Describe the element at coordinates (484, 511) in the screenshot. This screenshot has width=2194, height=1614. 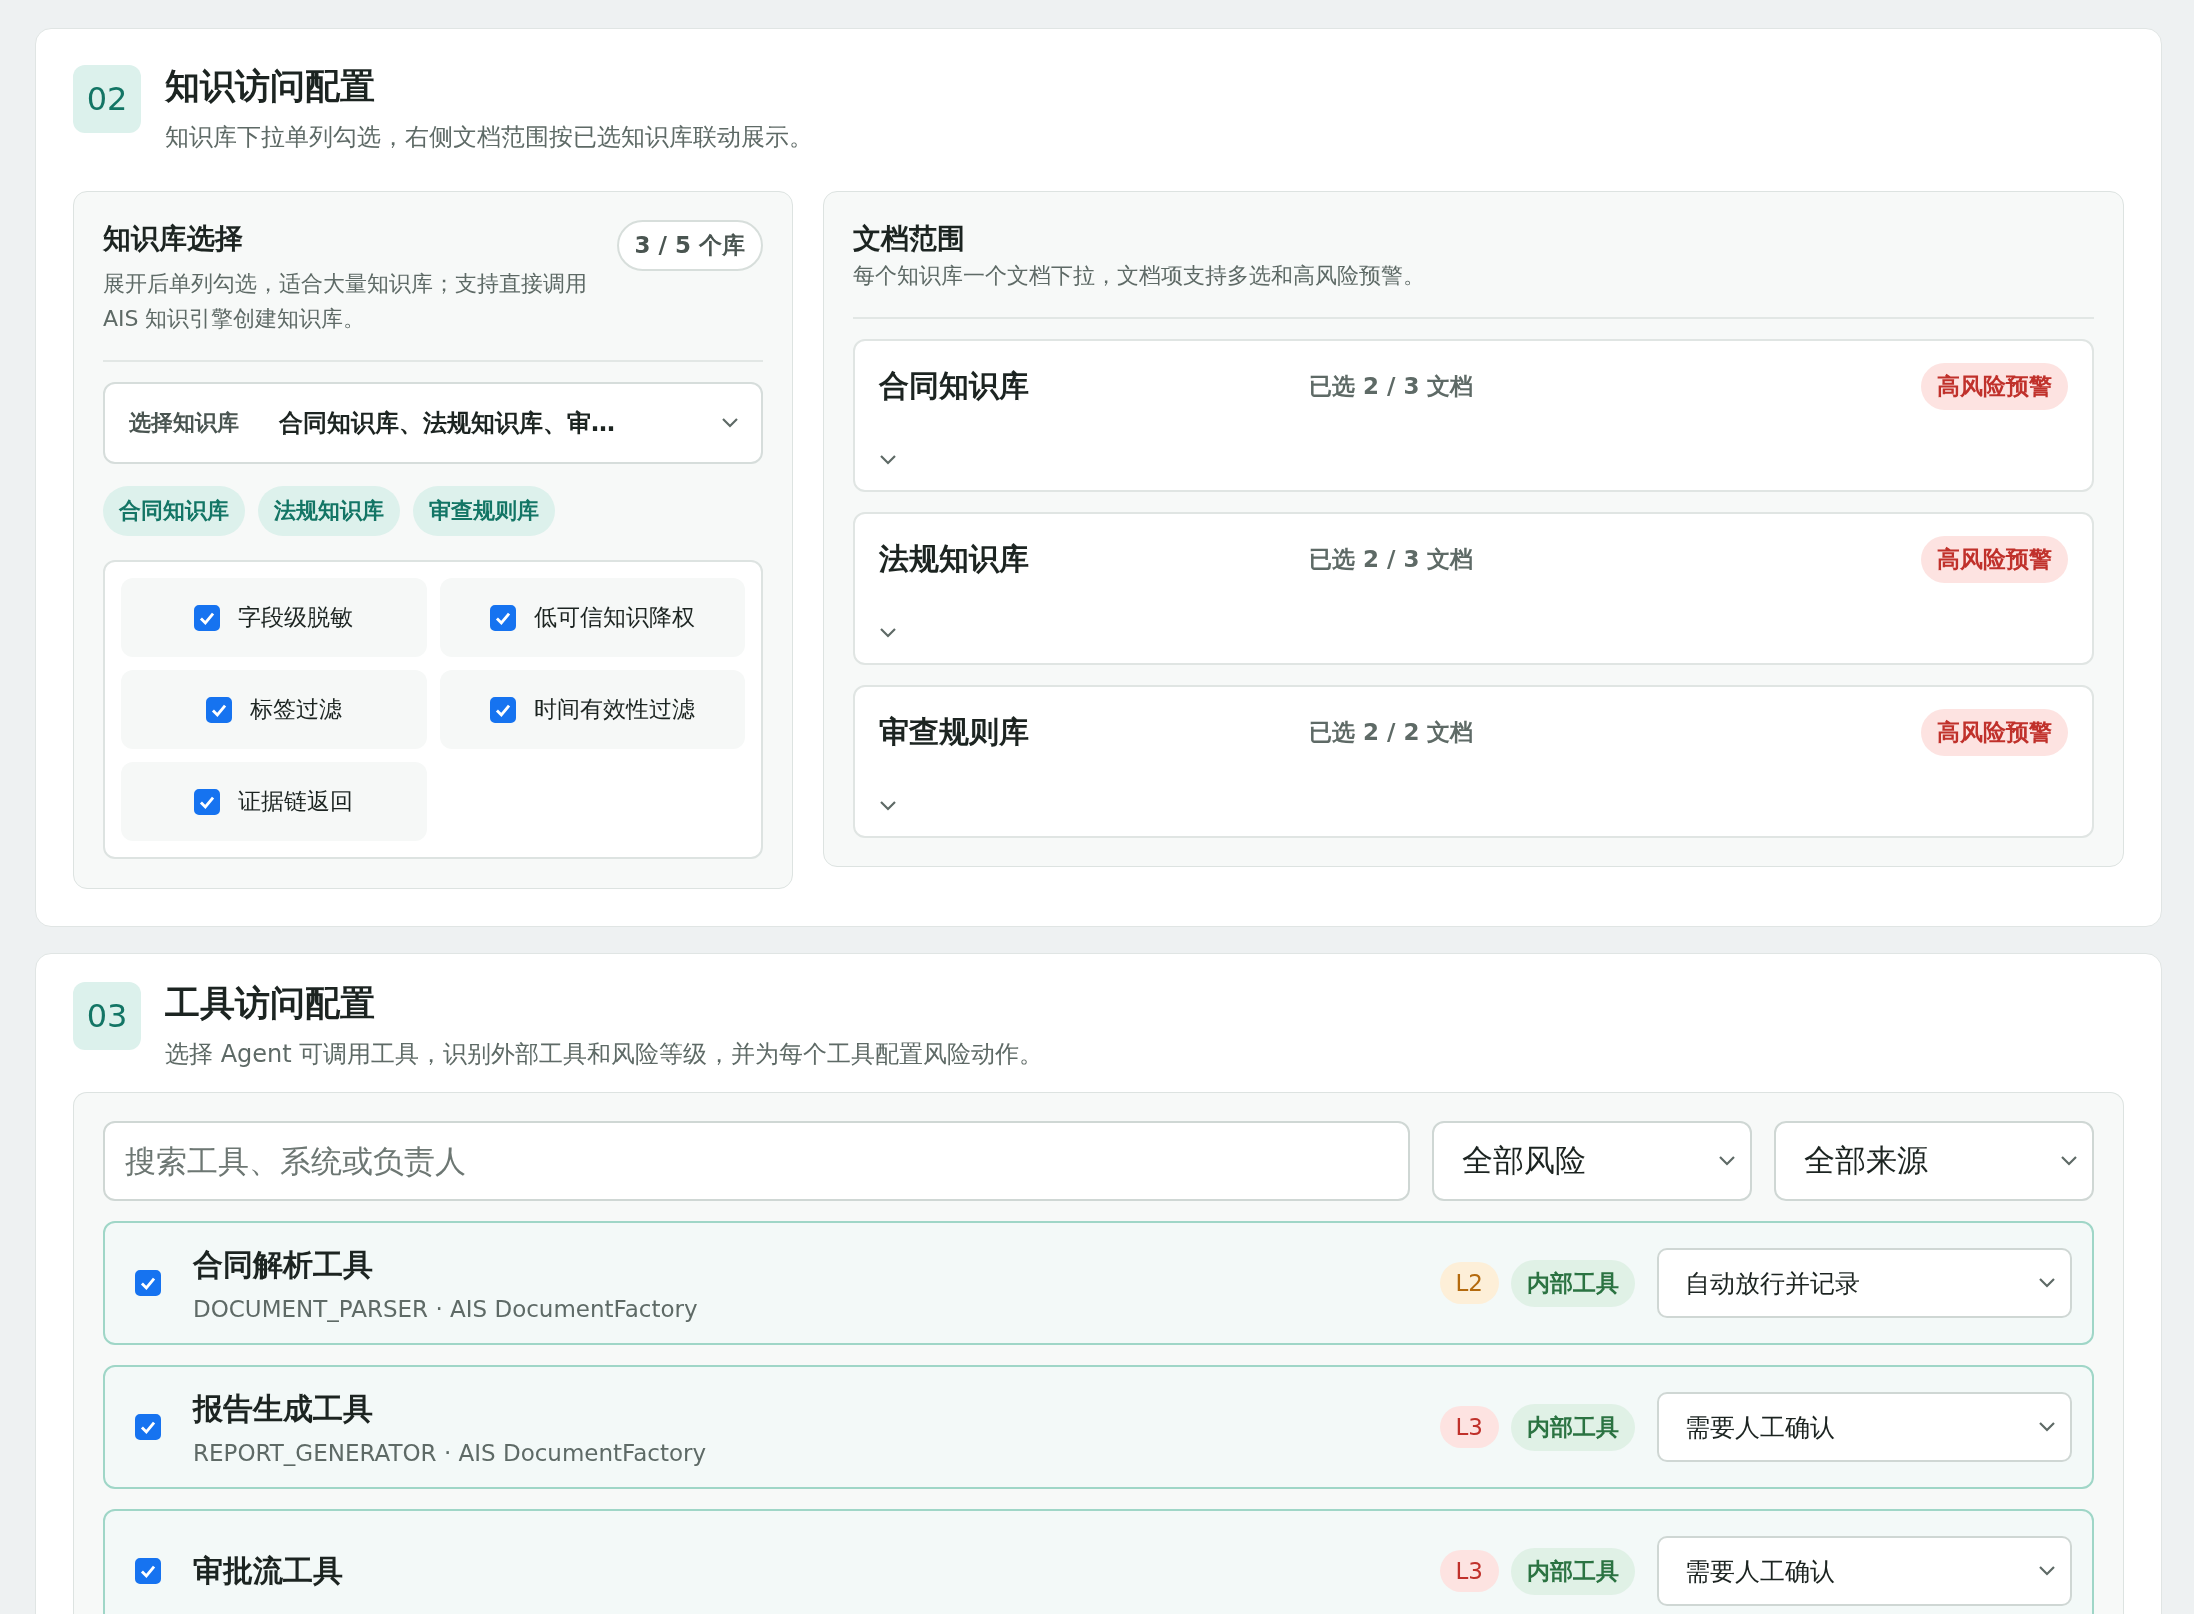
I see `library-tag: 审查规则库` at that location.